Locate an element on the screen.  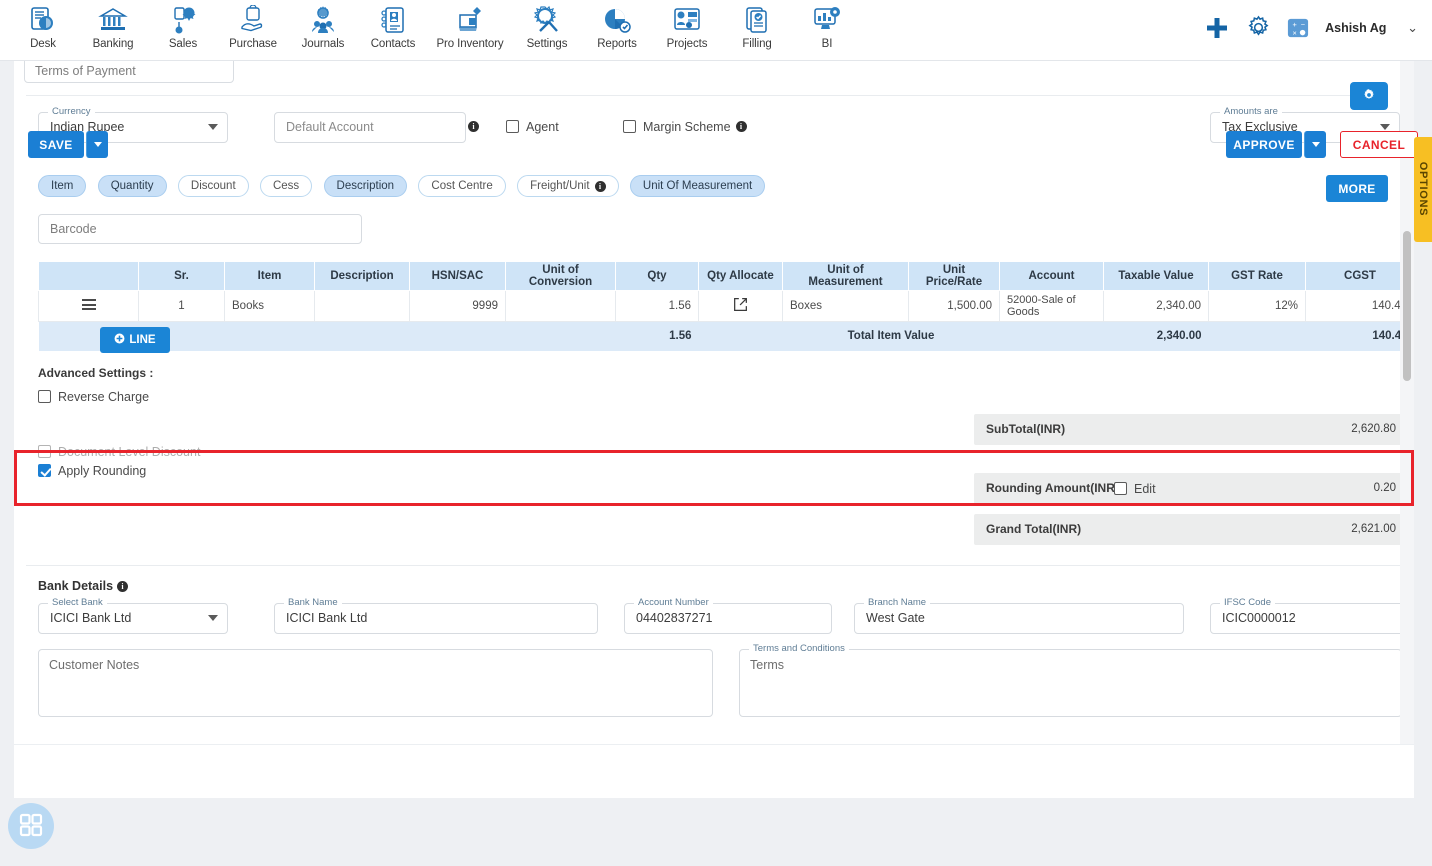
nav-item-banking: Banking is located at coordinates (113, 29).